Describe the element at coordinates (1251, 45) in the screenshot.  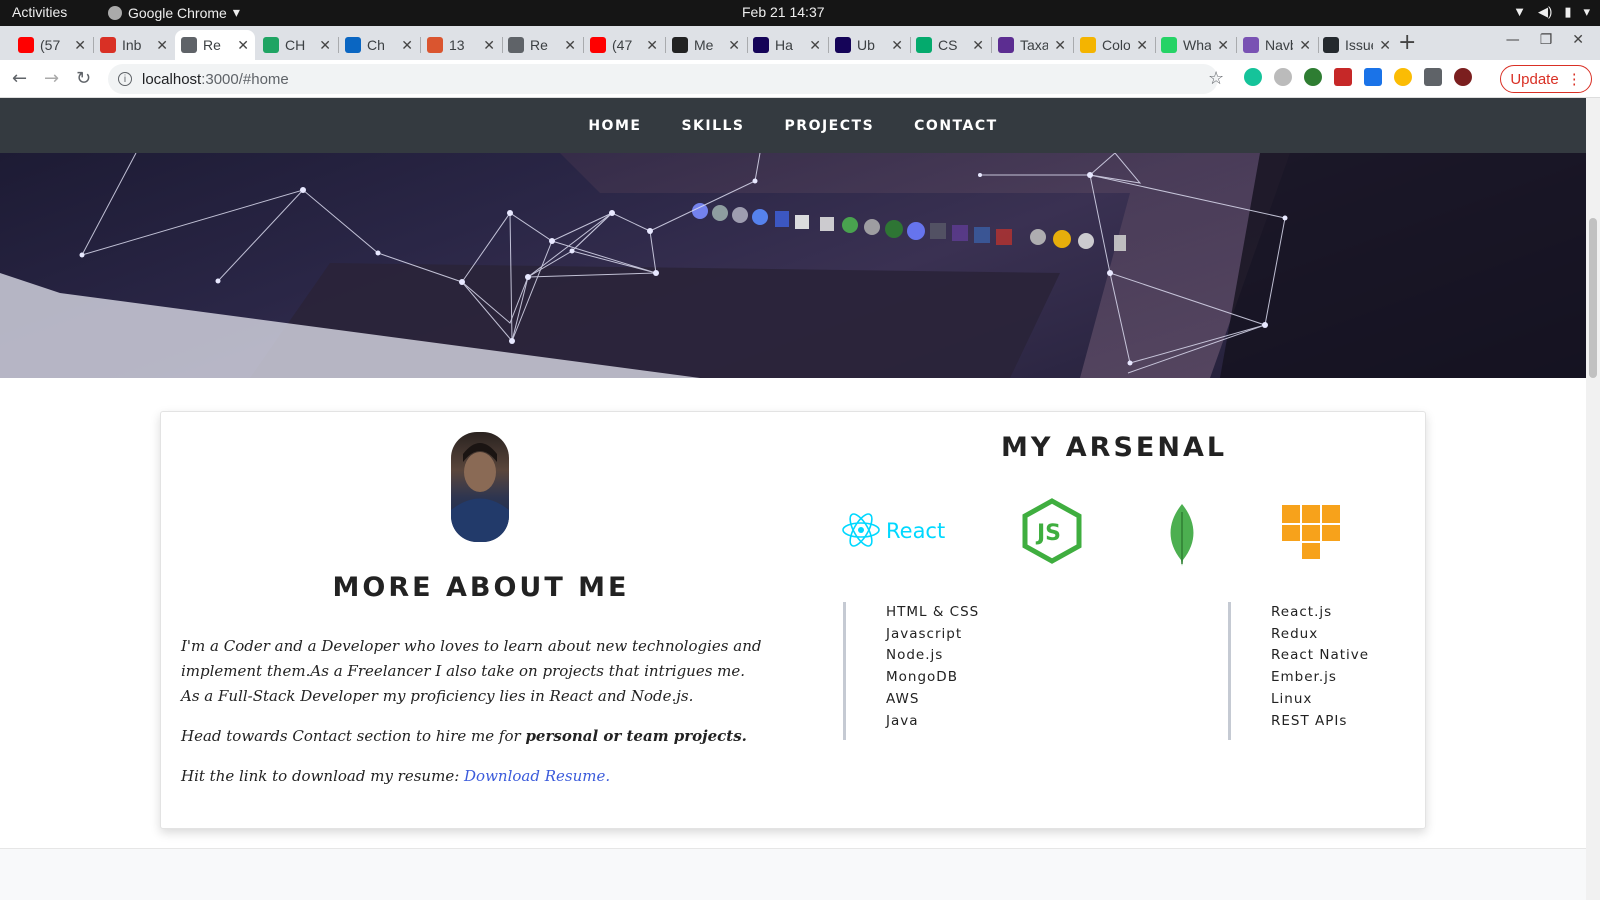
I see `bootstrap-icon` at that location.